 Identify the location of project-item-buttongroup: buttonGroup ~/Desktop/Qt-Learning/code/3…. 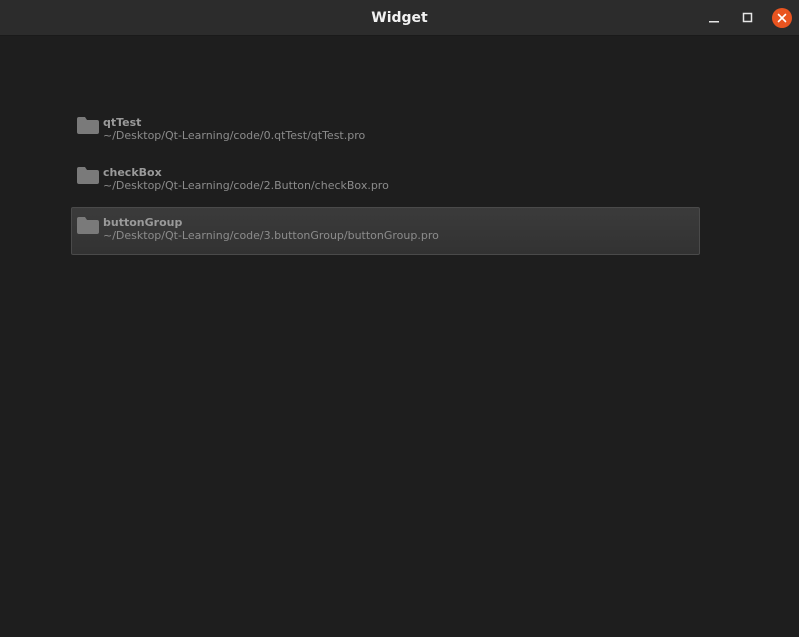
(385, 231).